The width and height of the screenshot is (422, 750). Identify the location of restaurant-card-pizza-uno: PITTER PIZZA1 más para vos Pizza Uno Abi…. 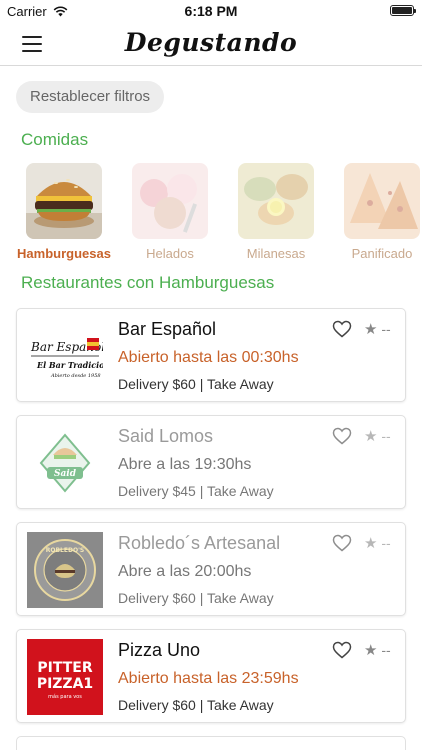
(211, 676).